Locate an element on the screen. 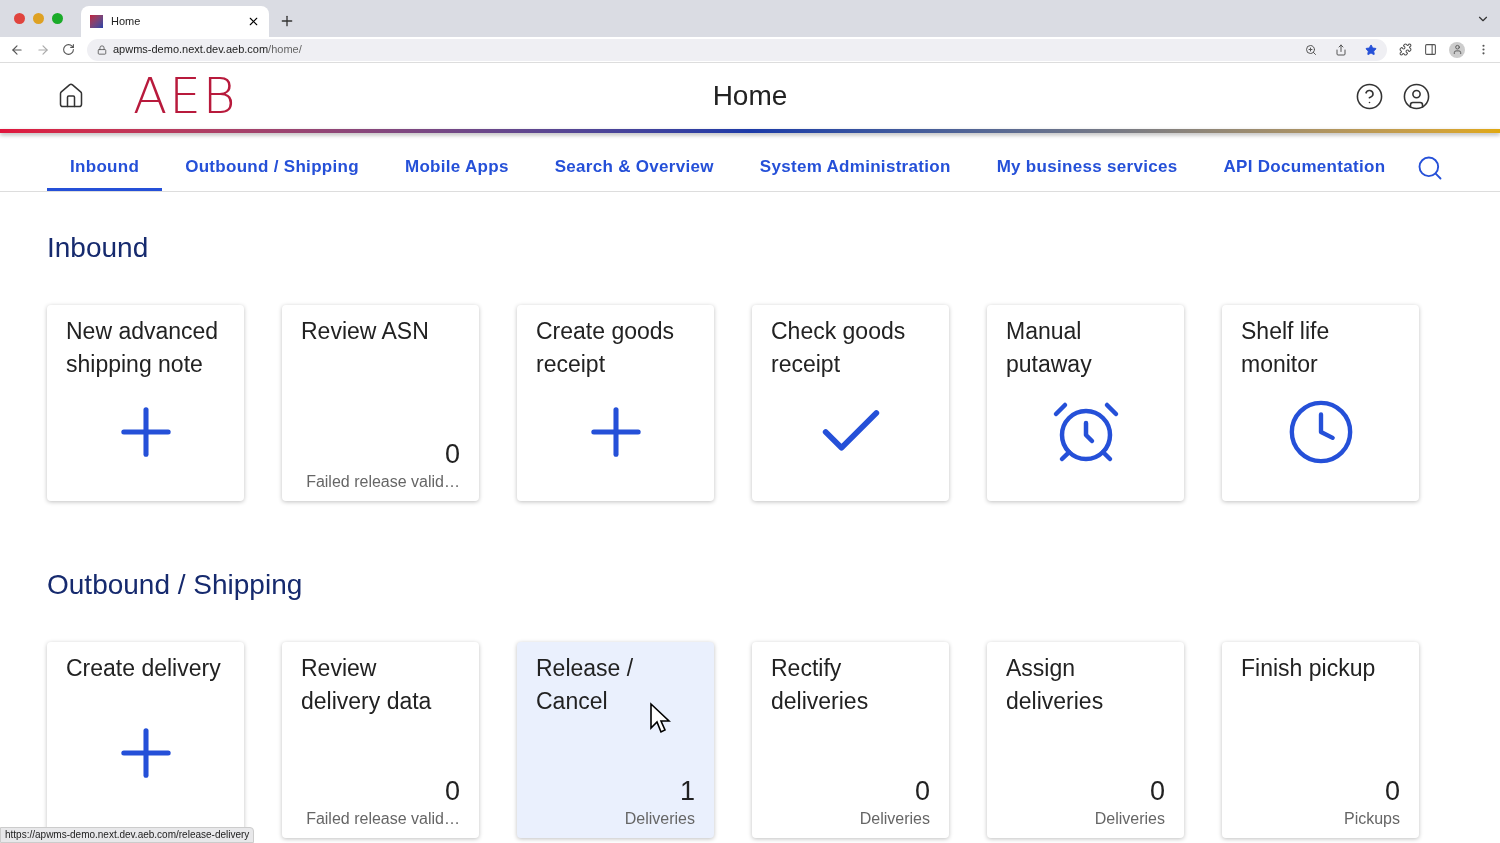 The width and height of the screenshot is (1500, 843). tile-title: Review ASN is located at coordinates (365, 331).